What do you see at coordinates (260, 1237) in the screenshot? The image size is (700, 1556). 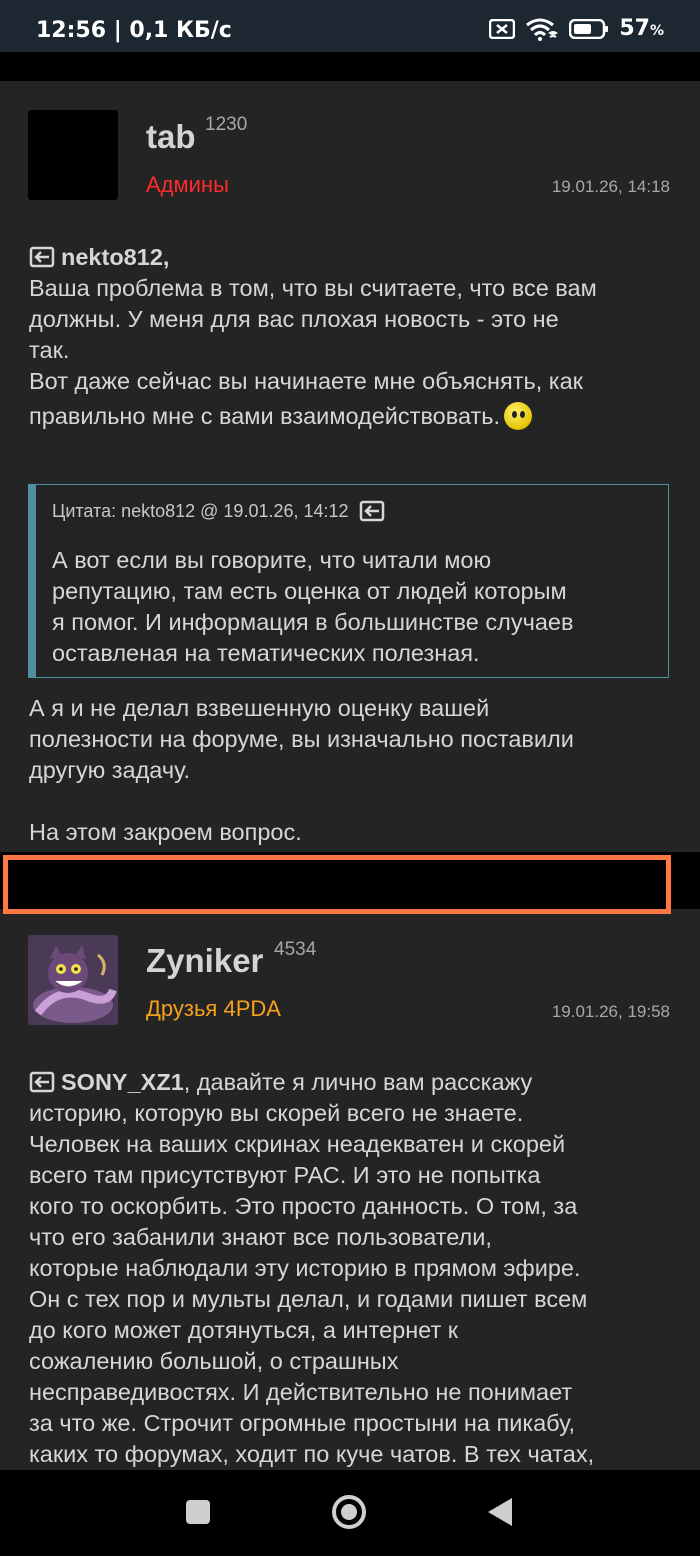 I see `text-line: что его забанили знают все пользователи,` at bounding box center [260, 1237].